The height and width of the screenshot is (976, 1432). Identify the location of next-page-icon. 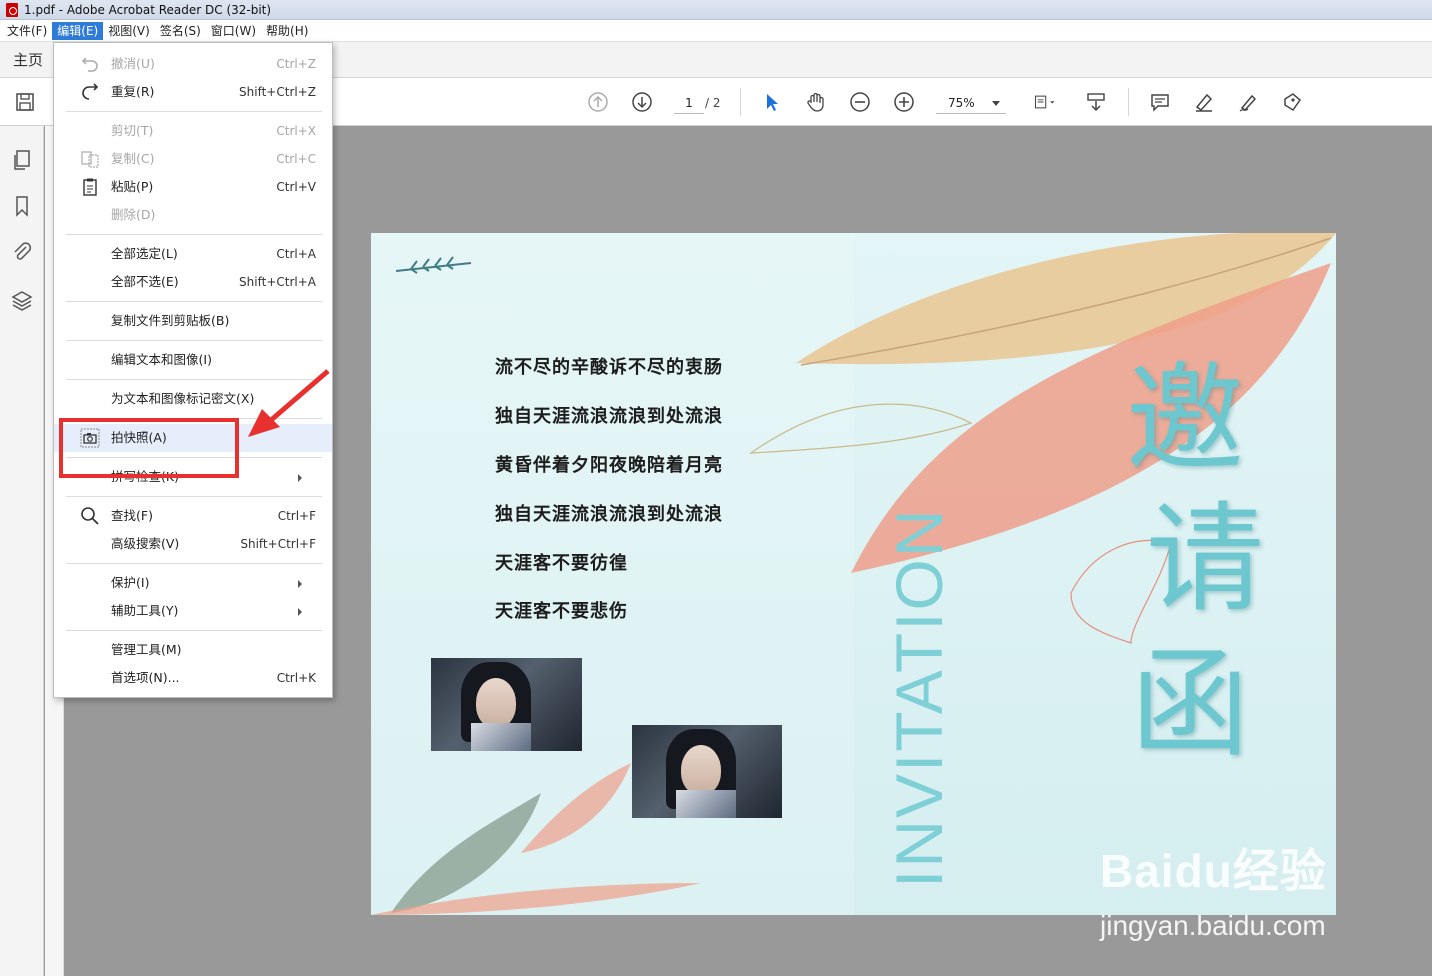
(642, 102).